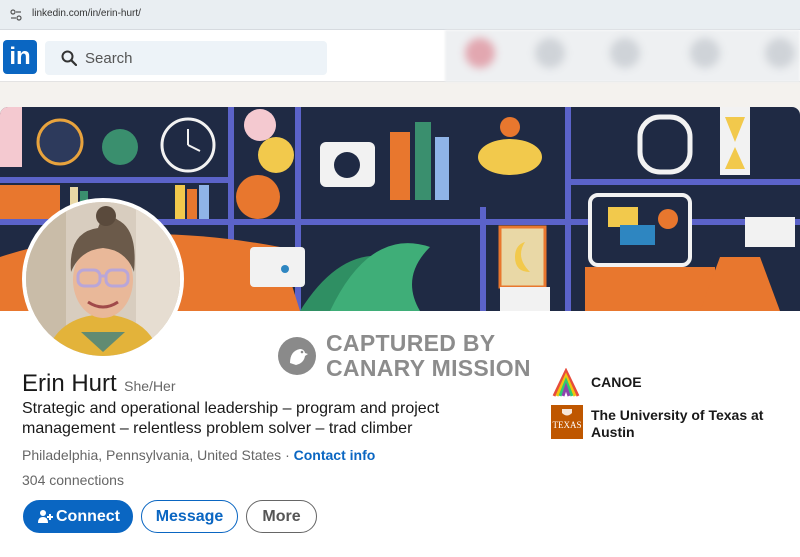 This screenshot has width=800, height=557. I want to click on profile-photo, so click(103, 279).